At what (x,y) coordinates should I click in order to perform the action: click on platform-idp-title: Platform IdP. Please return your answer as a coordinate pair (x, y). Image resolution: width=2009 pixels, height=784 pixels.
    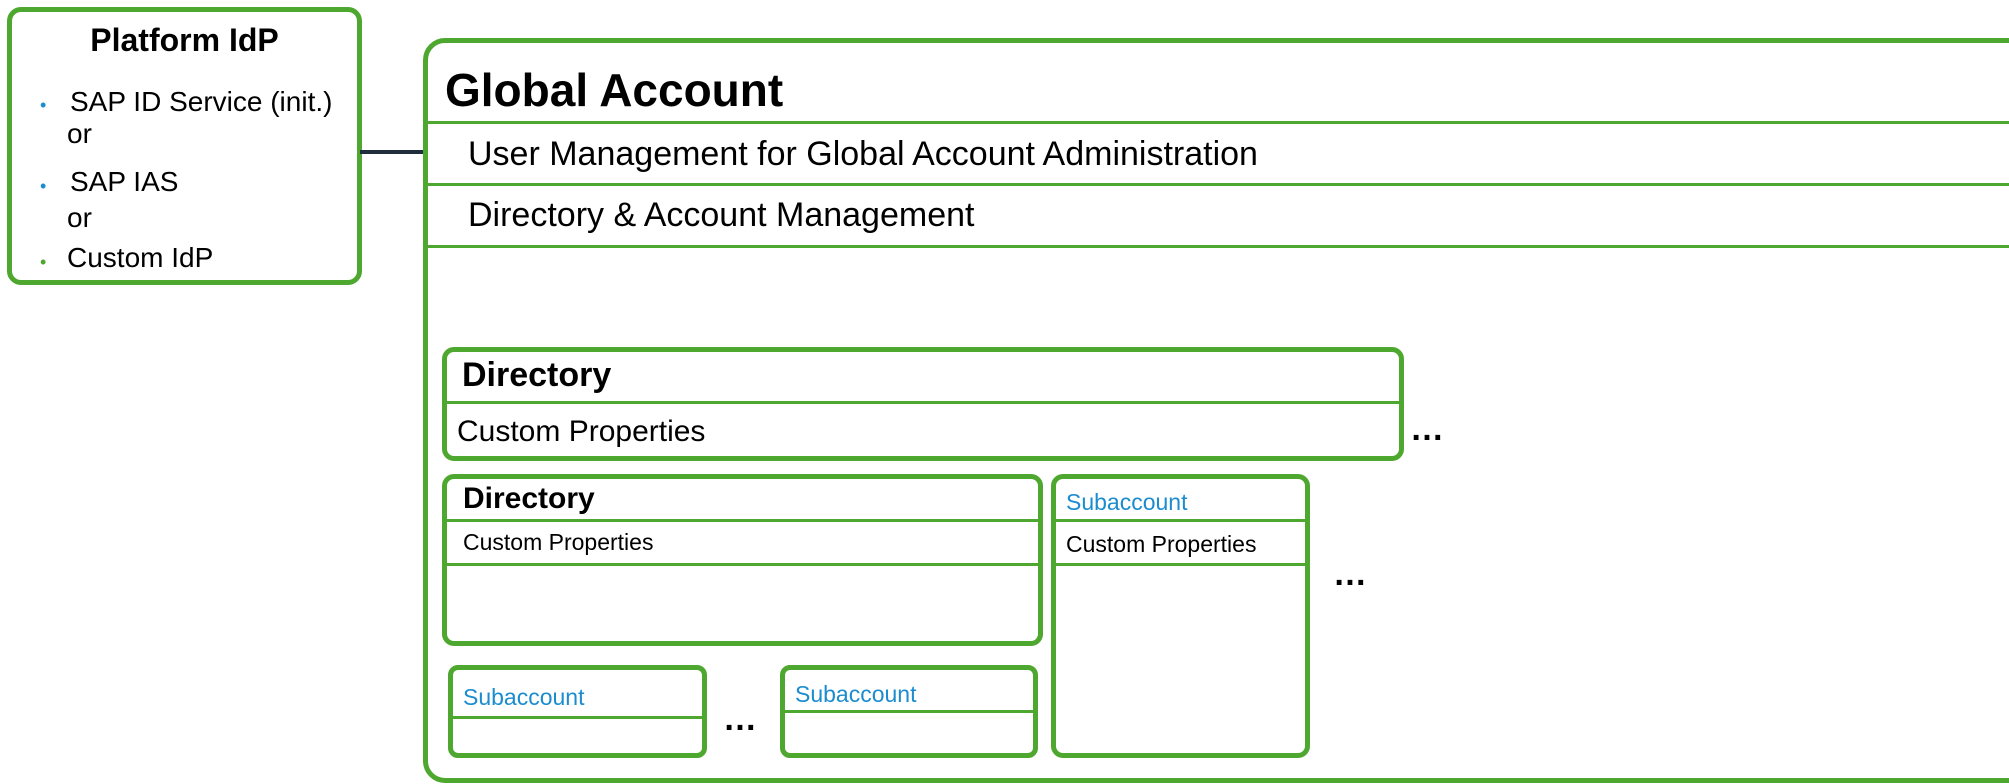
    Looking at the image, I should click on (184, 40).